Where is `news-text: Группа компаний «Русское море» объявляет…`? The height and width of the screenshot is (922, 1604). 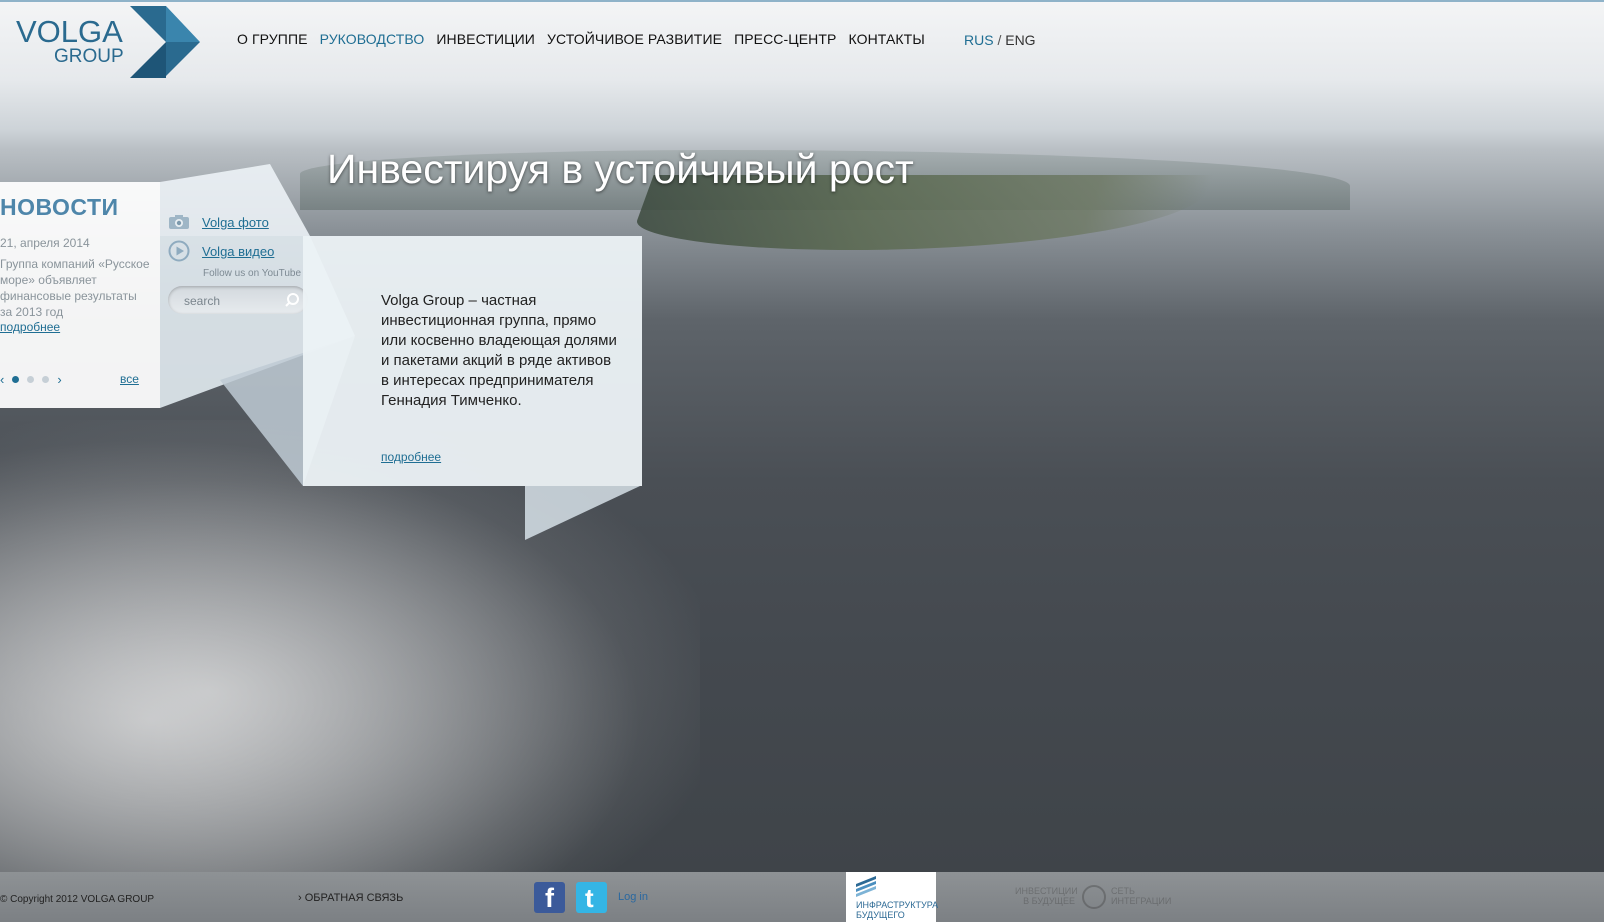 news-text: Группа компаний «Русское море» объявляет… is located at coordinates (75, 288).